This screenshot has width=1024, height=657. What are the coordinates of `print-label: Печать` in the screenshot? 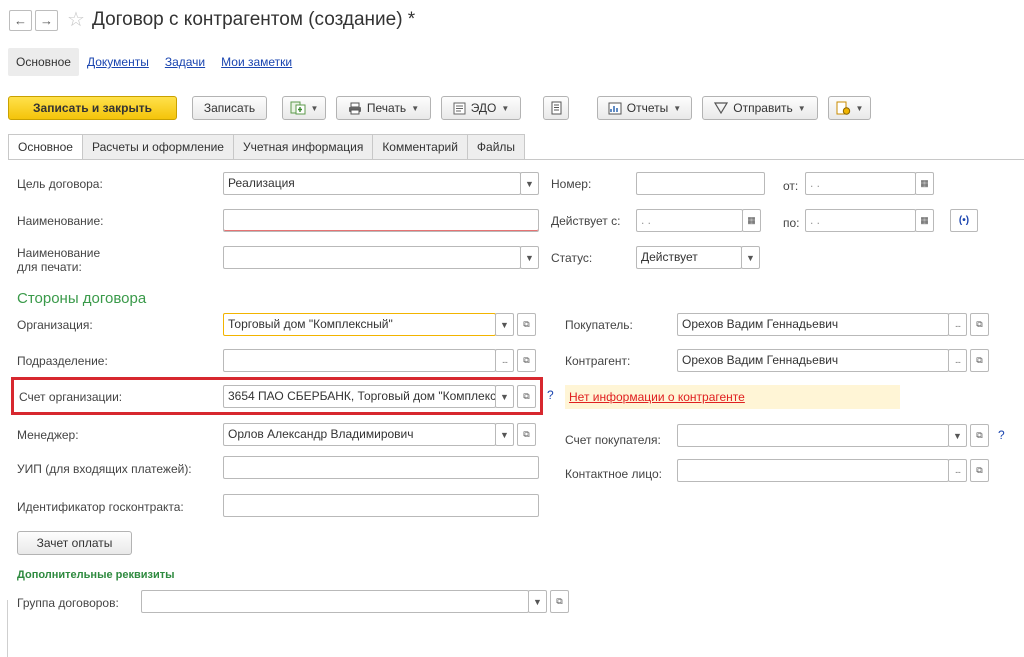 It's located at (386, 108).